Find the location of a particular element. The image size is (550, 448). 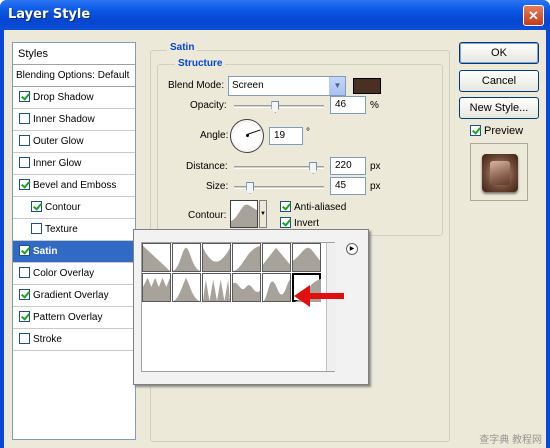

angle-needle is located at coordinates (254, 132).